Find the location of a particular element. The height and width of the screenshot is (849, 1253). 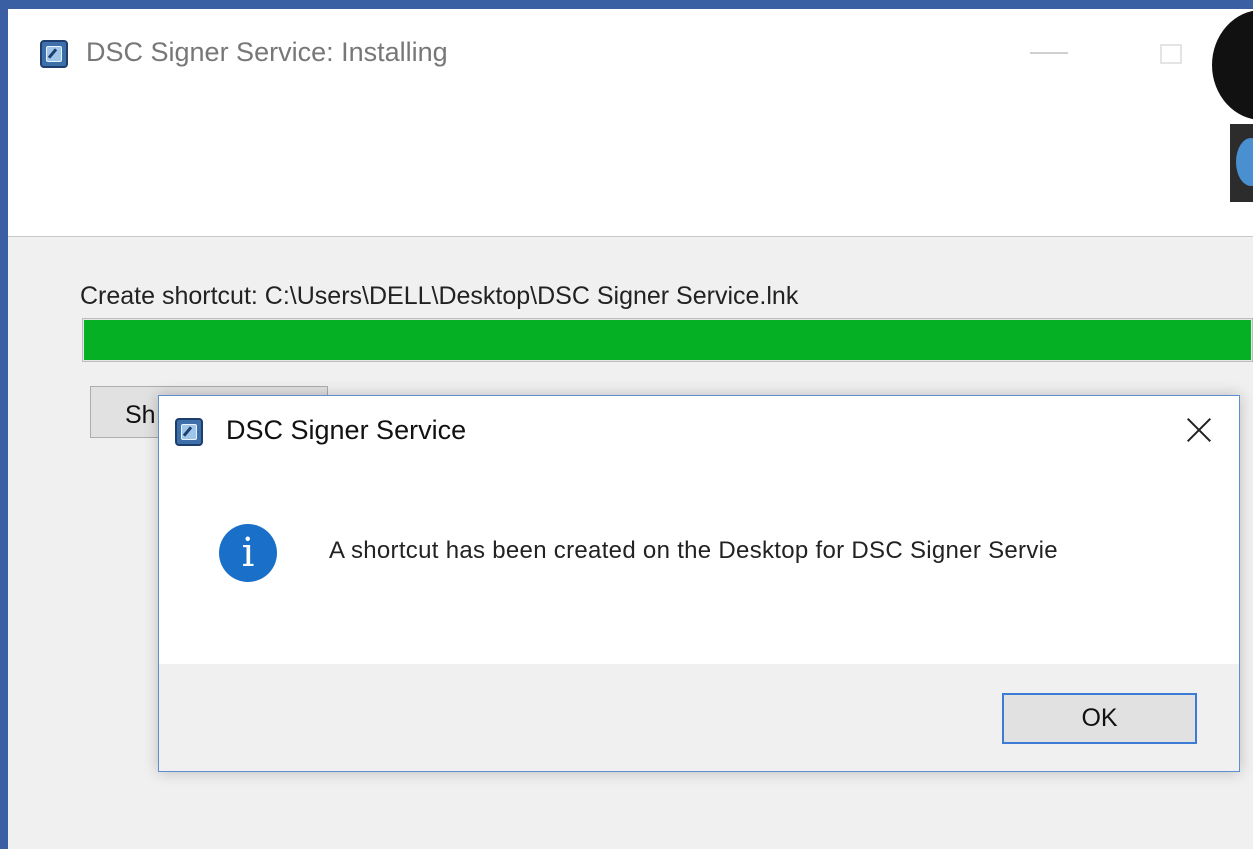

window-left-border is located at coordinates (4, 424).